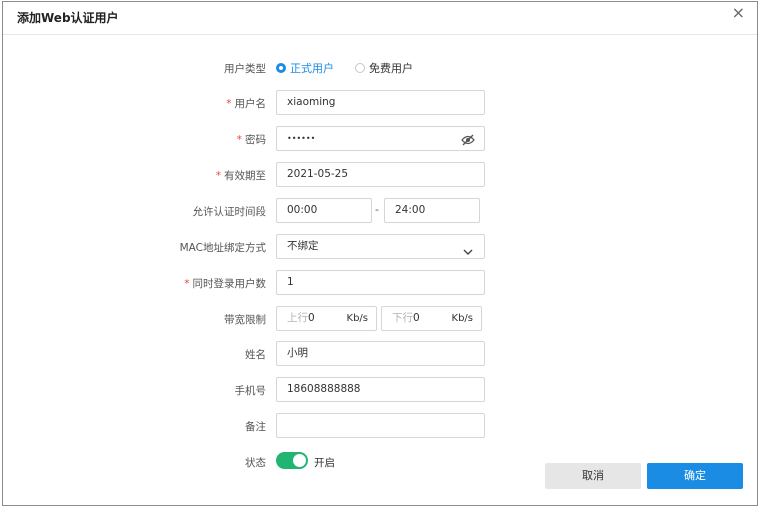 The image size is (762, 510). What do you see at coordinates (301, 138) in the screenshot?
I see `password-value: ••••••` at bounding box center [301, 138].